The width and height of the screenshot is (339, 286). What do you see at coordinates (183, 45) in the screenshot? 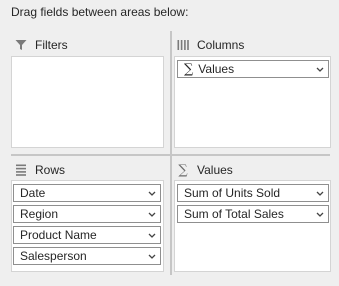
I see `columns-icon` at bounding box center [183, 45].